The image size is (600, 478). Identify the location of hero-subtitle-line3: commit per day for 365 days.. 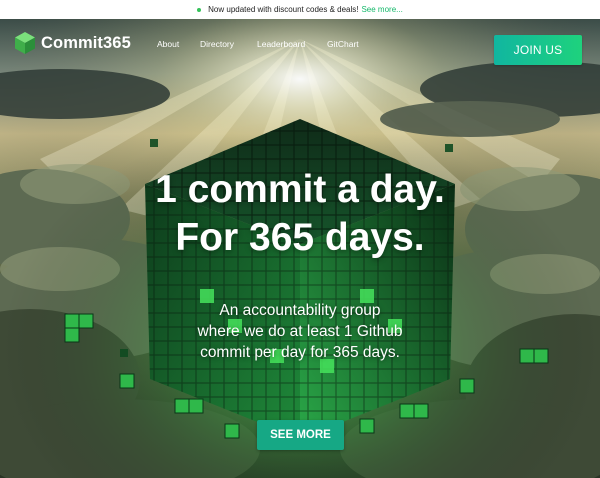
(300, 352).